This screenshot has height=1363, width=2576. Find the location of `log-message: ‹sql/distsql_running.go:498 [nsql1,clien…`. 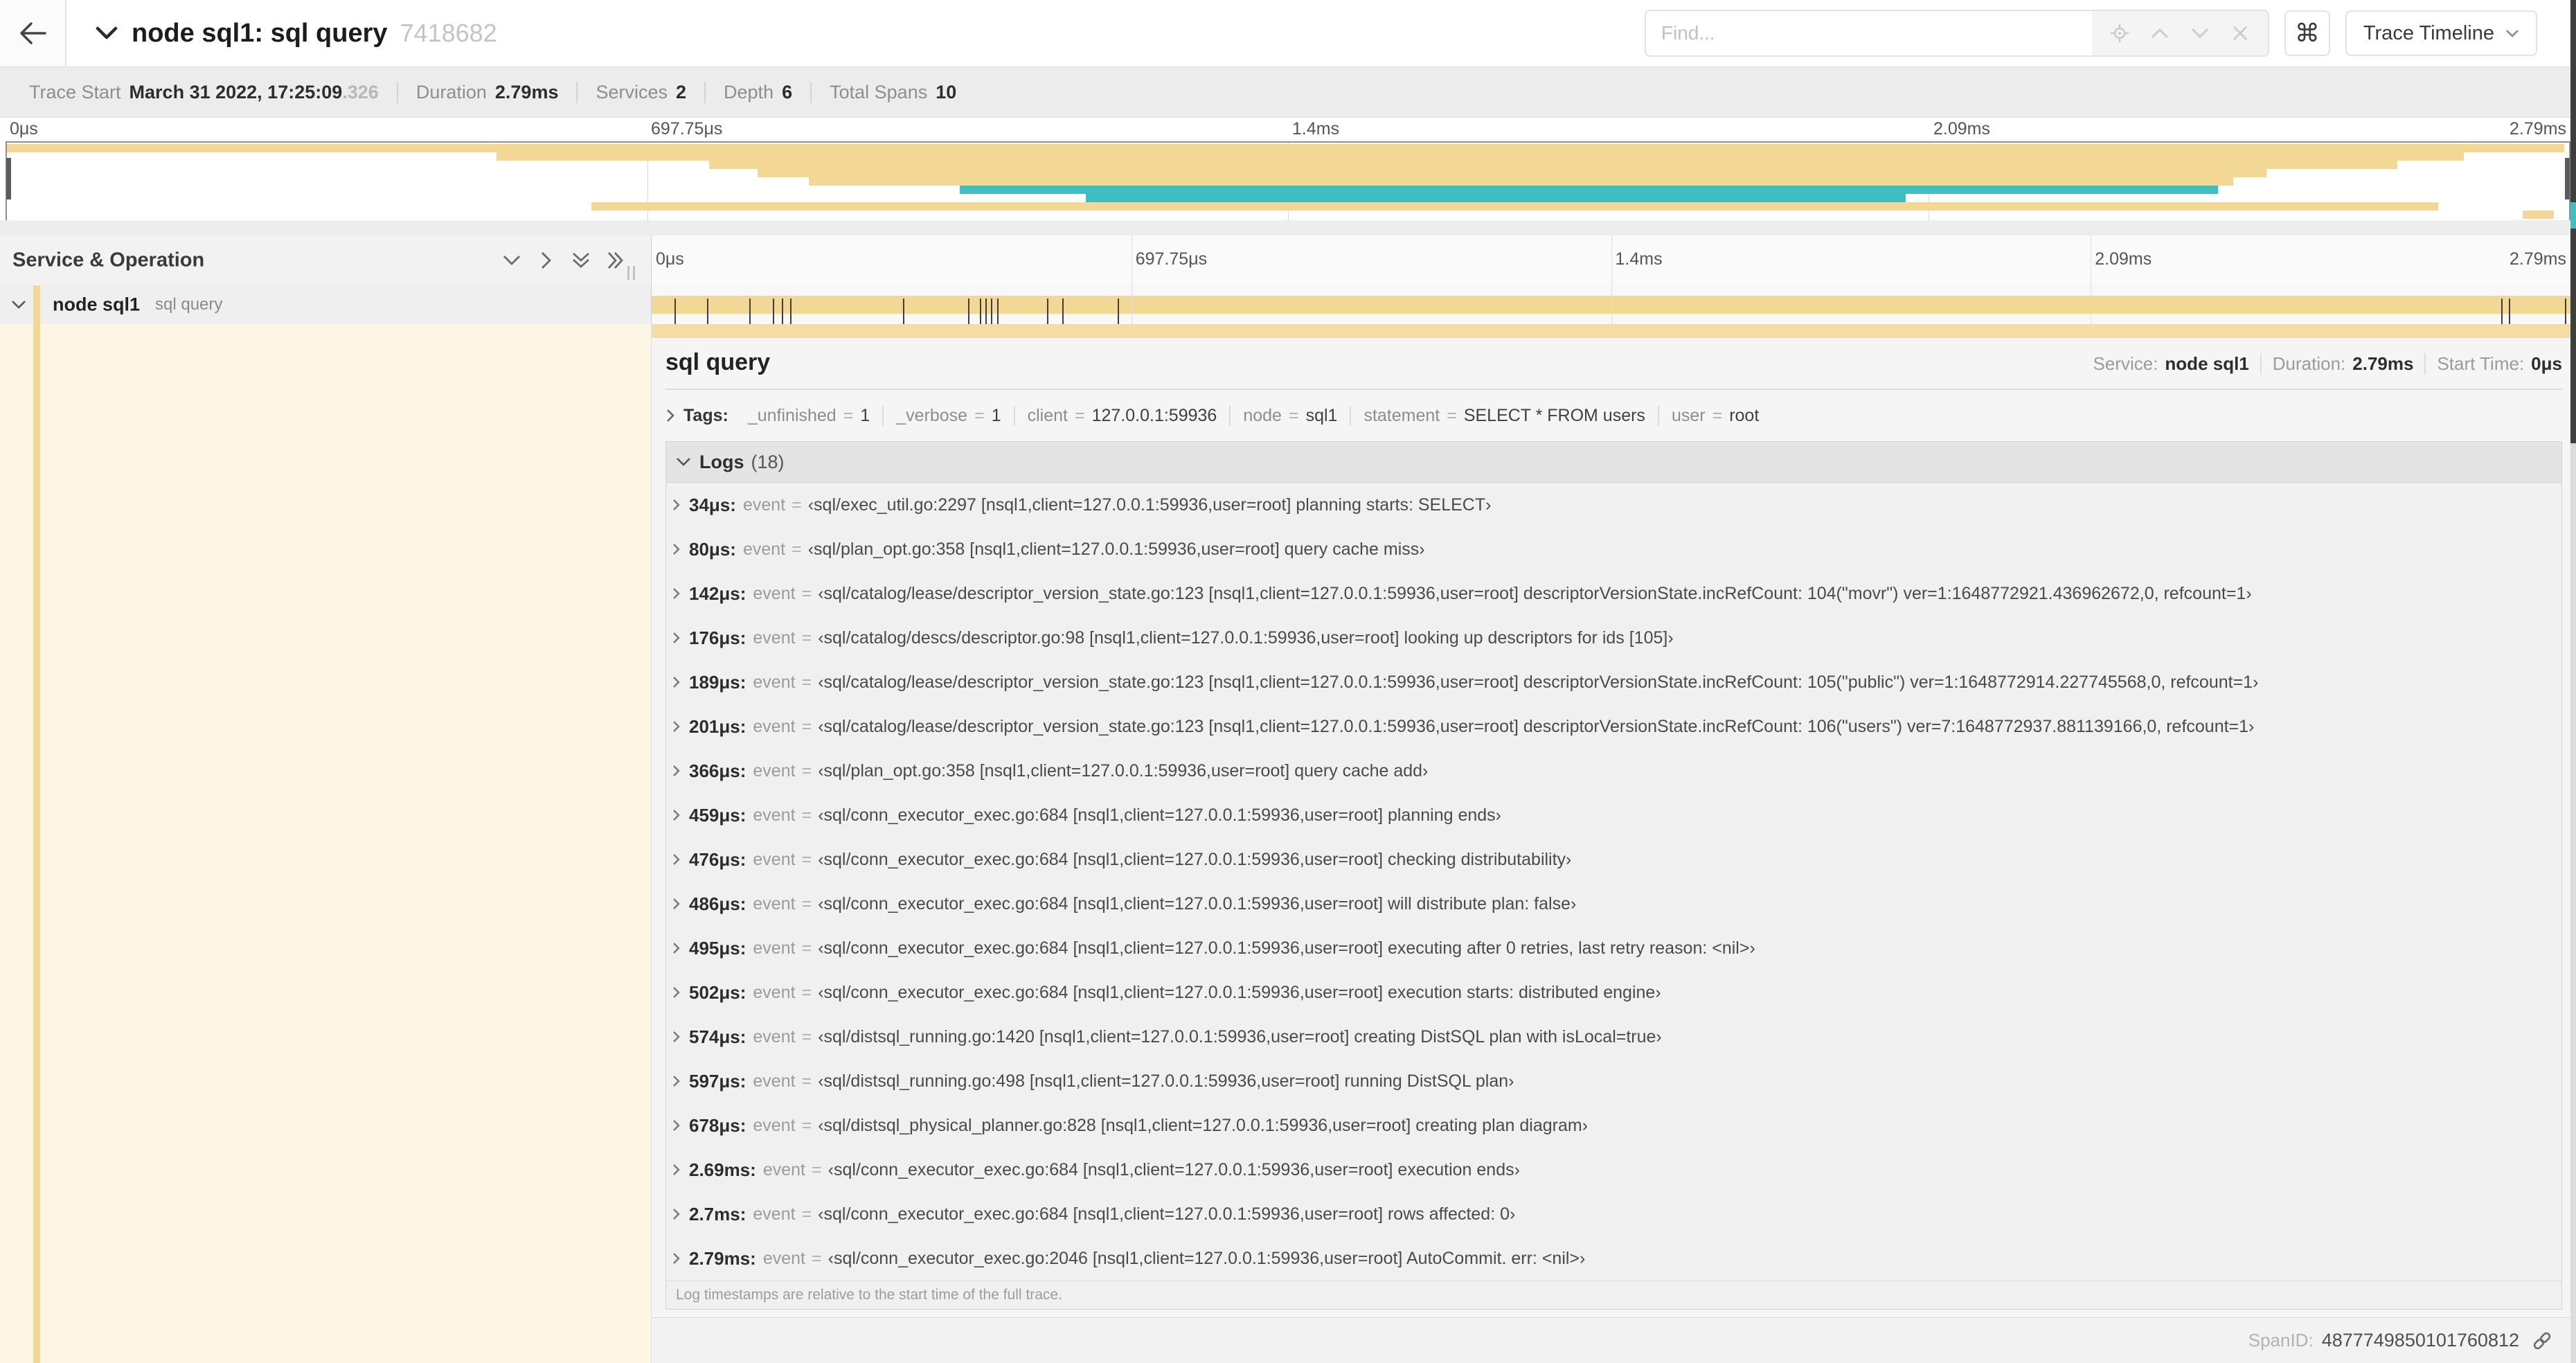

log-message: ‹sql/distsql_running.go:498 [nsql1,clien… is located at coordinates (1166, 1081).